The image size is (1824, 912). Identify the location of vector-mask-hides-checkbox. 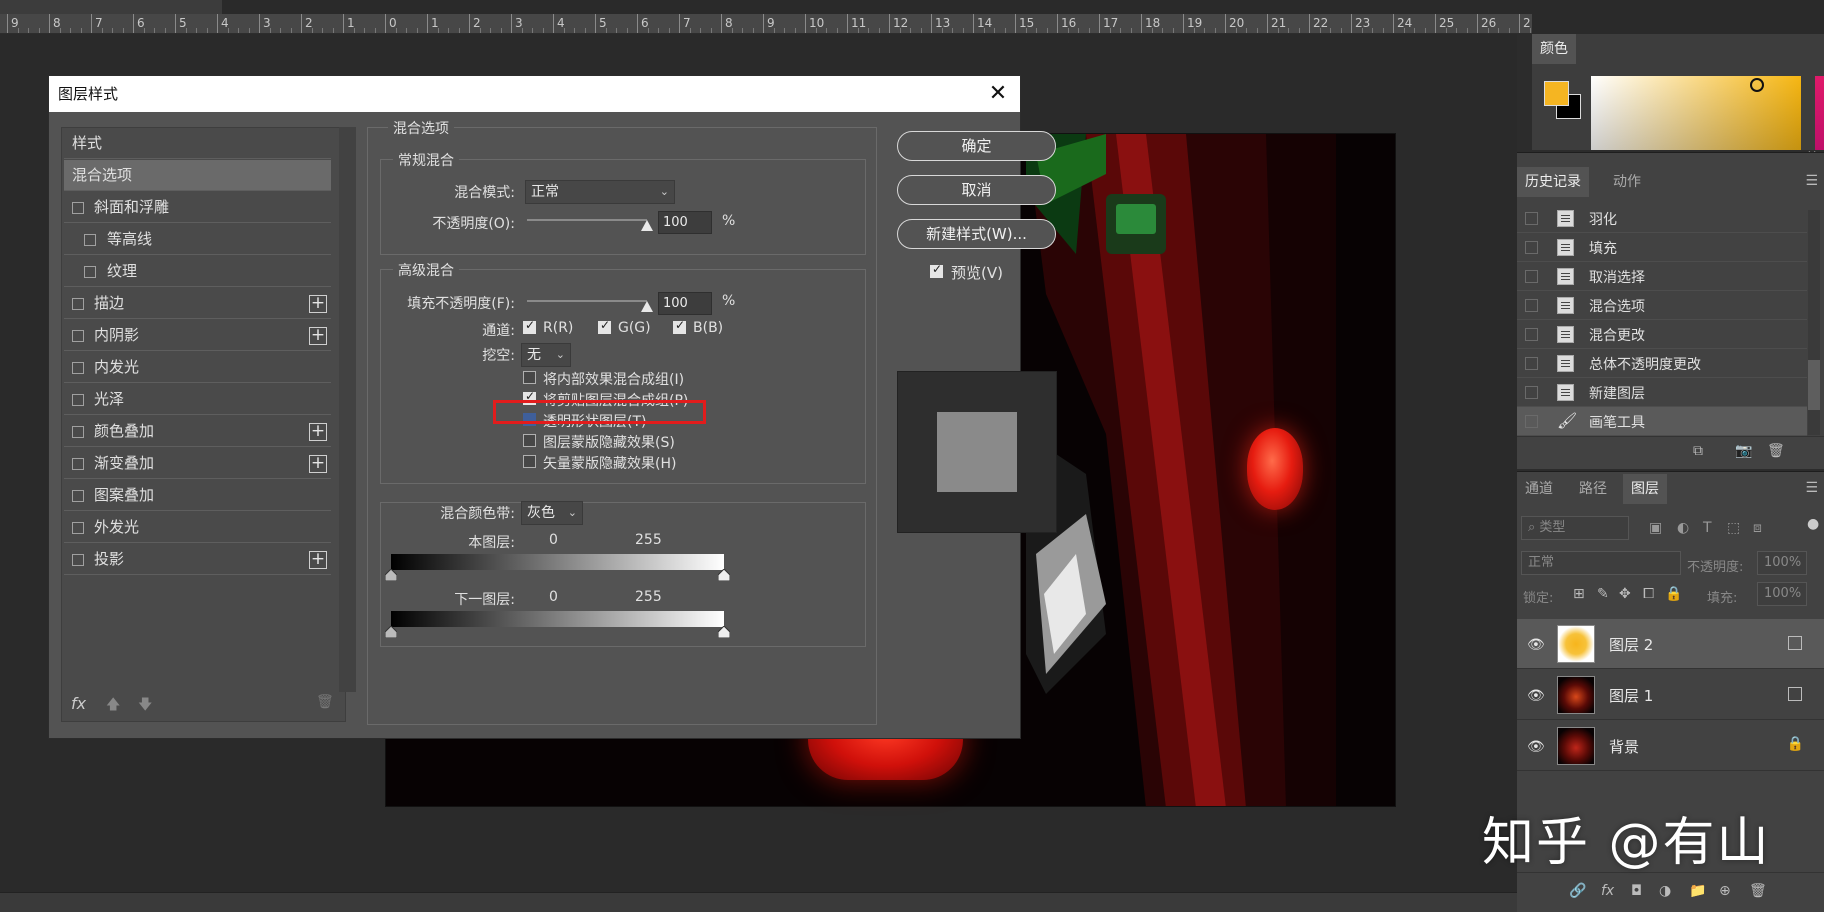
(529, 461).